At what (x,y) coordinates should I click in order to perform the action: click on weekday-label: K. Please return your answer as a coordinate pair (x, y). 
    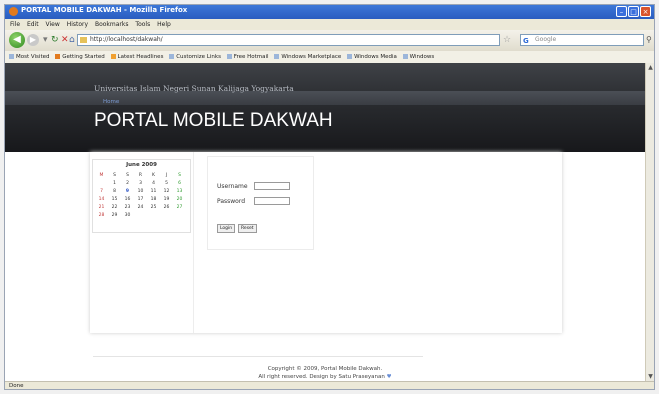
    Looking at the image, I should click on (153, 175).